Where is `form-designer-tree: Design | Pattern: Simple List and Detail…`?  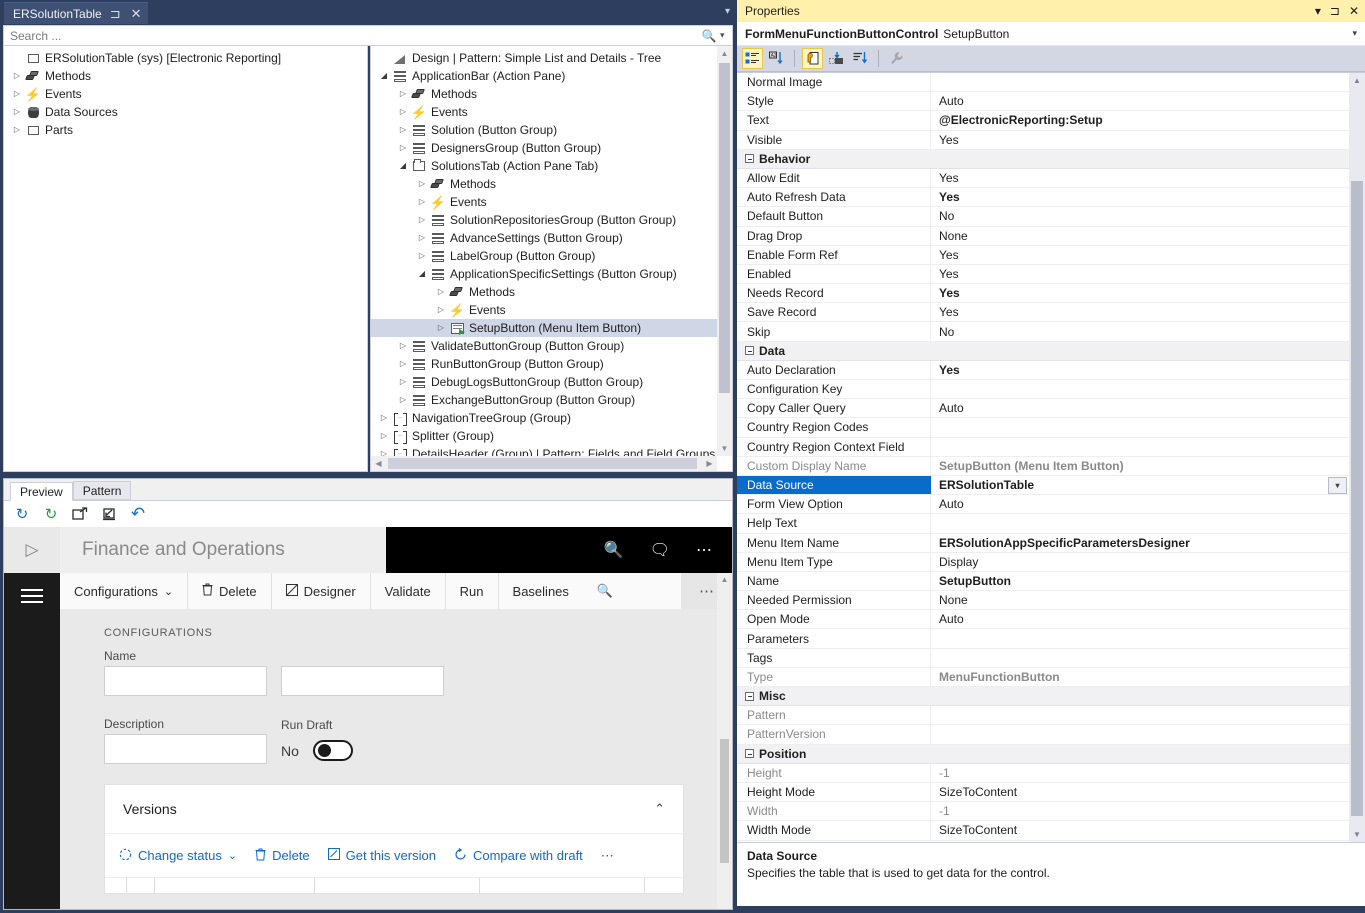
form-designer-tree: Design | Pattern: Simple List and Detail… is located at coordinates (551, 259).